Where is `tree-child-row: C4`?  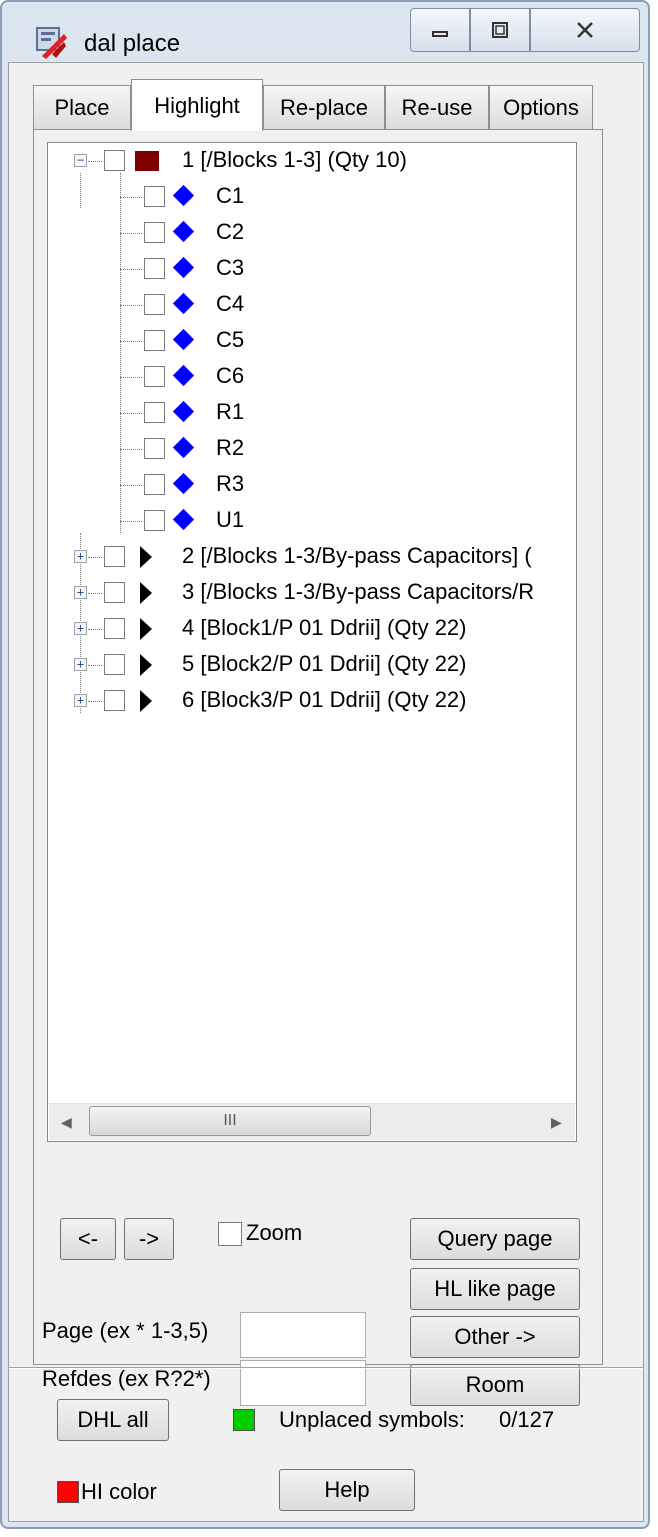 tree-child-row: C4 is located at coordinates (312, 305).